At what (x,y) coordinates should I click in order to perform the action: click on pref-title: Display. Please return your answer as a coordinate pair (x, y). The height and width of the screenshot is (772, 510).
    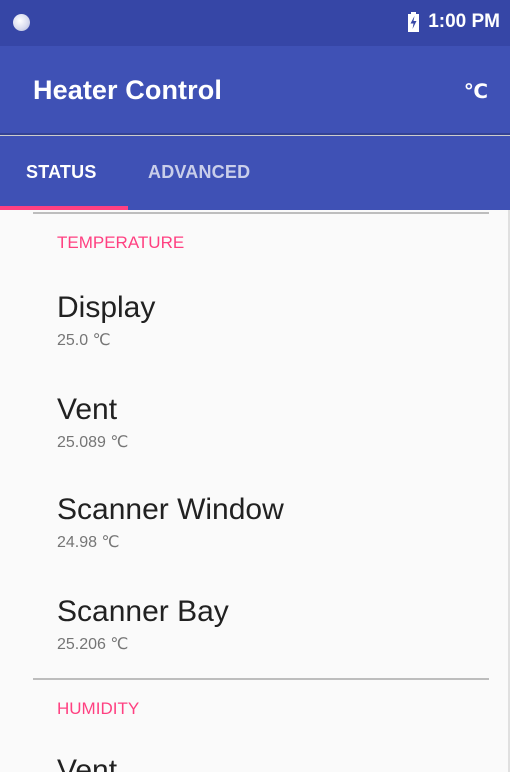
    Looking at the image, I should click on (106, 307).